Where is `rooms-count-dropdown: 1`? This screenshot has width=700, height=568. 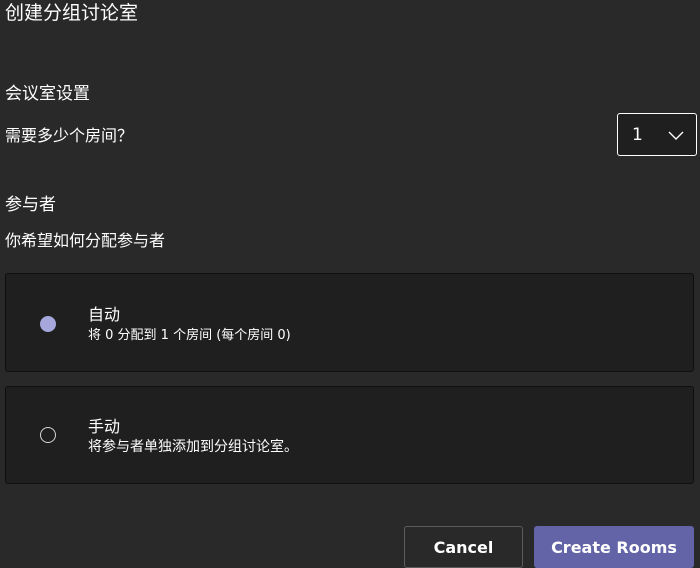
rooms-count-dropdown: 1 is located at coordinates (657, 134).